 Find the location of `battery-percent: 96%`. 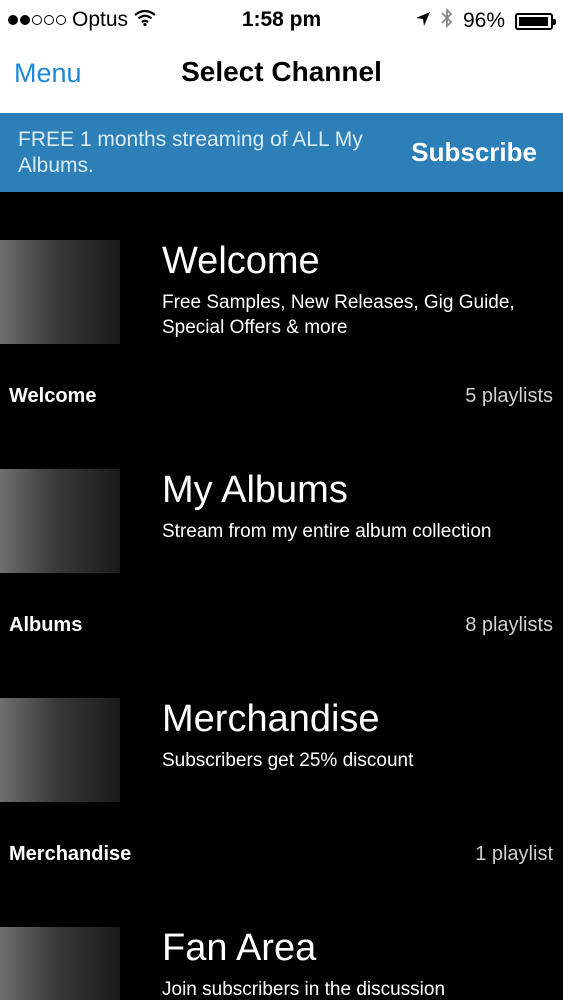

battery-percent: 96% is located at coordinates (483, 20).